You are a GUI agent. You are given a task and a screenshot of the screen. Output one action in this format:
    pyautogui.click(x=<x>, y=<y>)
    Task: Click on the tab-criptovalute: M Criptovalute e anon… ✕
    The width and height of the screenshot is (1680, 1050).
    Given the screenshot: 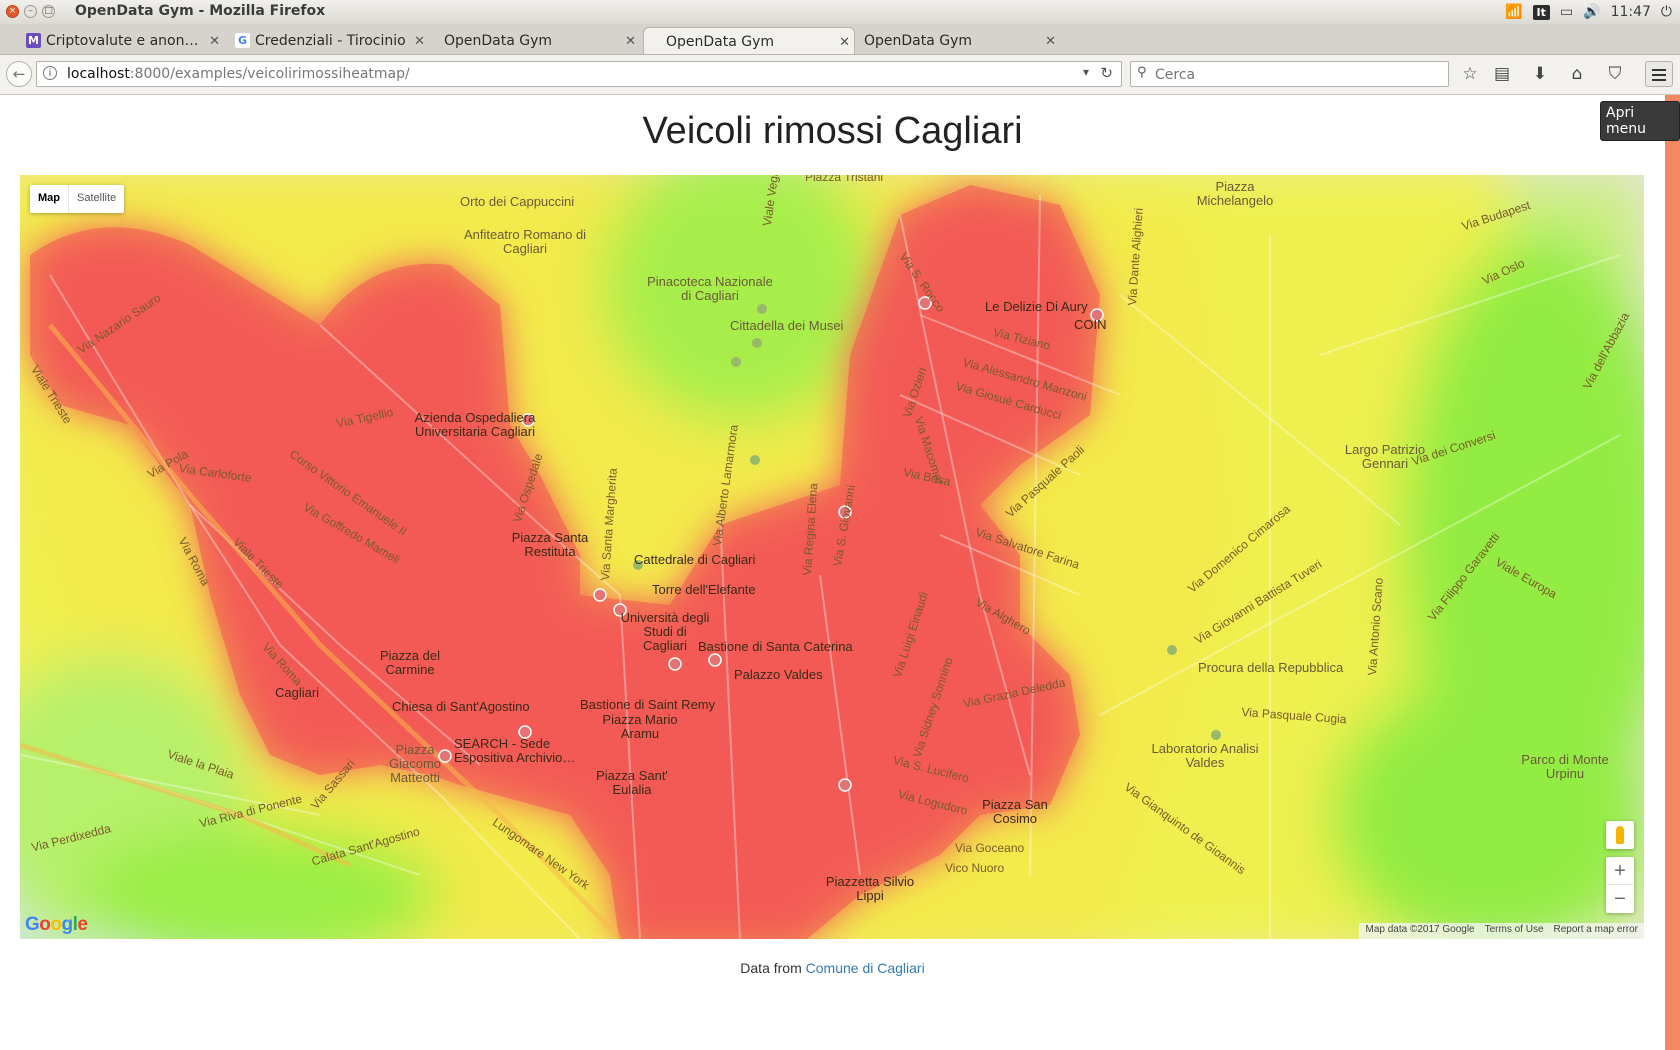 What is the action you would take?
    pyautogui.click(x=124, y=40)
    